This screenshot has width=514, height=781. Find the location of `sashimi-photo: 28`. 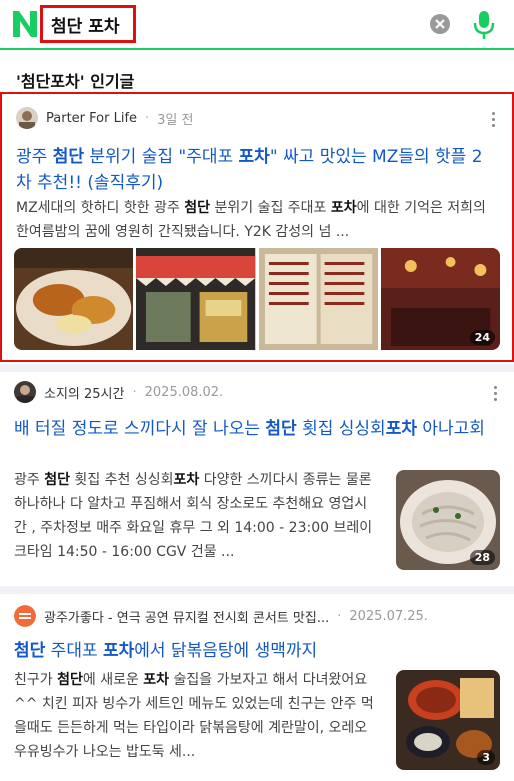

sashimi-photo: 28 is located at coordinates (448, 520).